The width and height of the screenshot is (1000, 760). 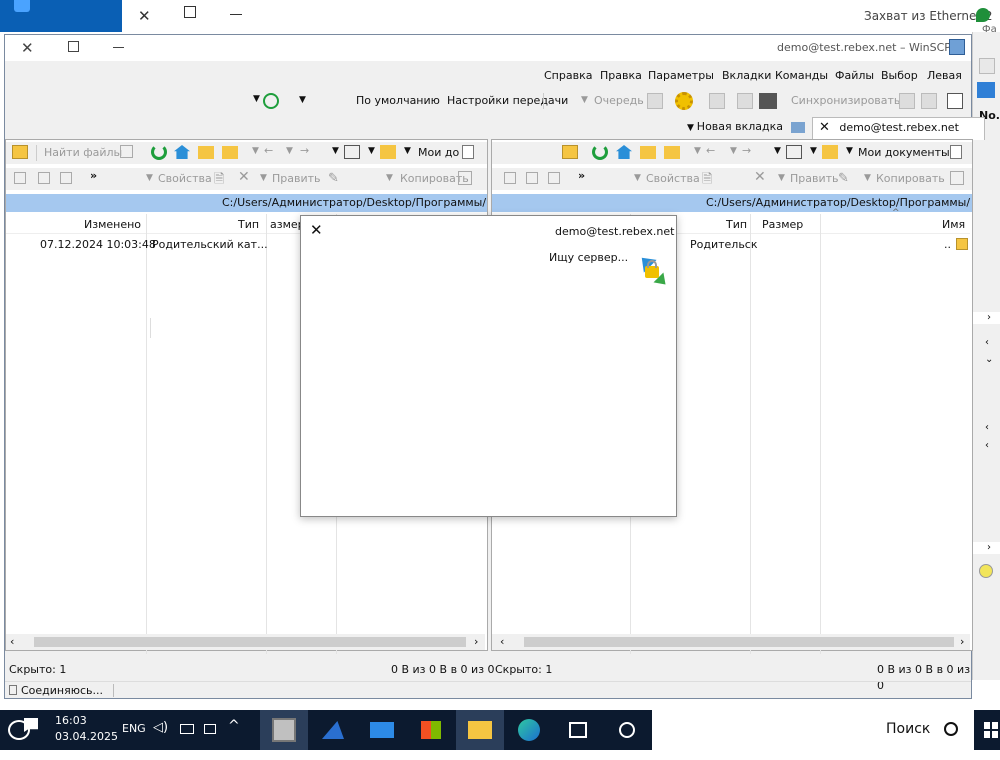 What do you see at coordinates (801, 75) in the screenshot?
I see `menu-item-commands: Команды` at bounding box center [801, 75].